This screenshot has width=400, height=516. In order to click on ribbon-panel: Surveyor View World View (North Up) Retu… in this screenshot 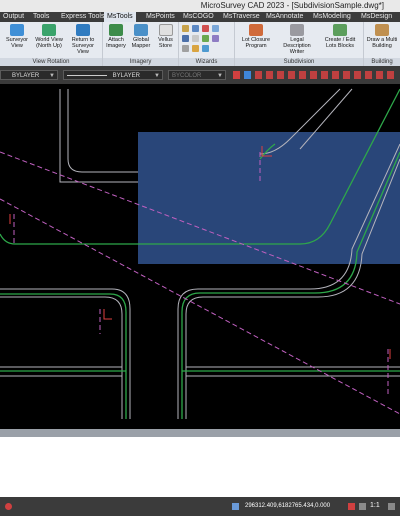, I will do `click(200, 44)`.